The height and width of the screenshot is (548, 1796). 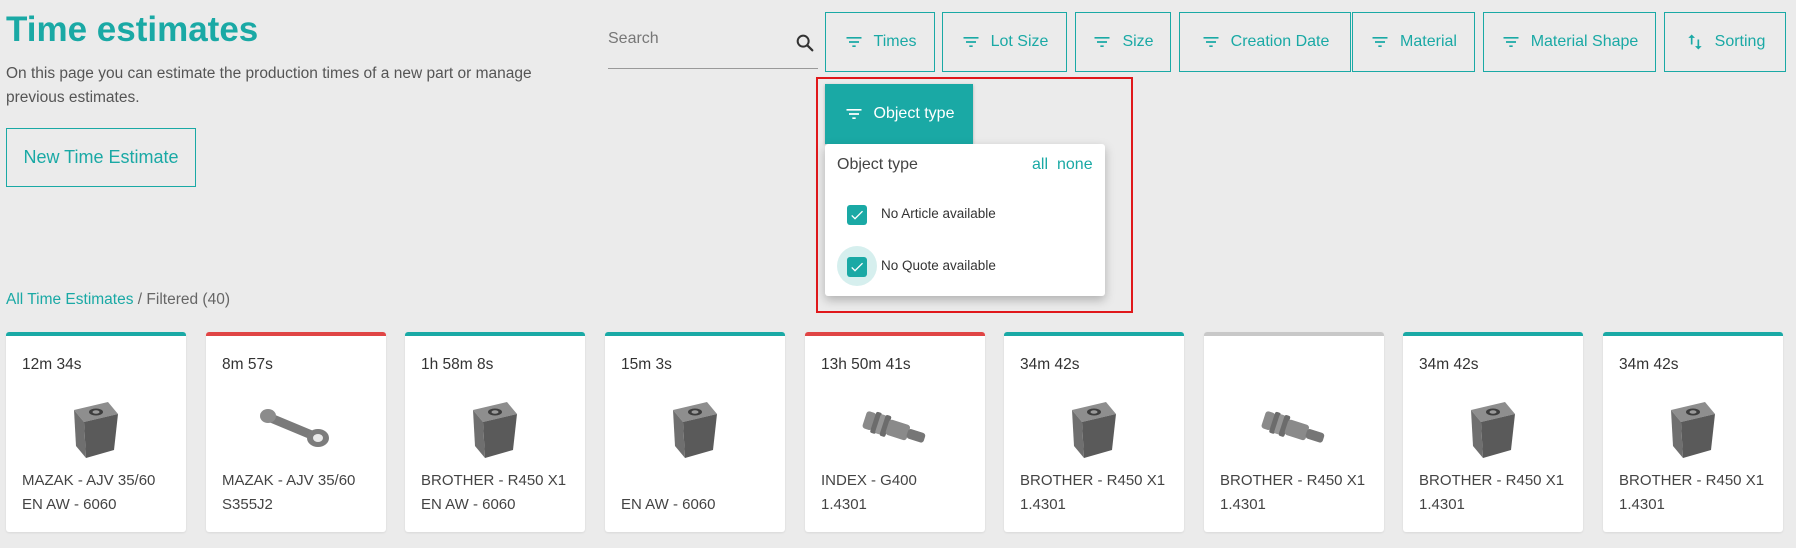 I want to click on select-none-link: none, so click(x=1075, y=165).